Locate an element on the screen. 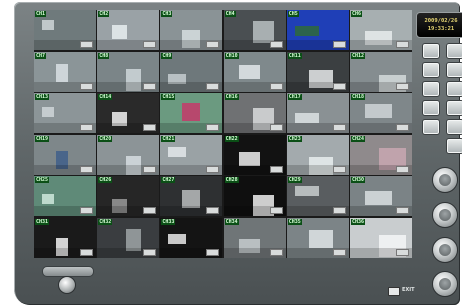  camera-tile: CH9 is located at coordinates (191, 71).